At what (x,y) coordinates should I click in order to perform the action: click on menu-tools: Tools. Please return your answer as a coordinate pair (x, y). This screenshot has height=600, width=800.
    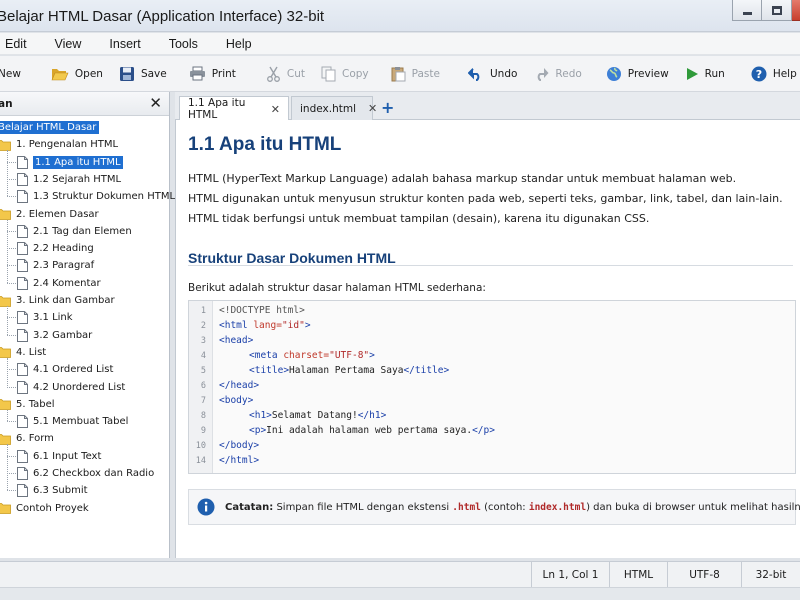
    Looking at the image, I should click on (183, 44).